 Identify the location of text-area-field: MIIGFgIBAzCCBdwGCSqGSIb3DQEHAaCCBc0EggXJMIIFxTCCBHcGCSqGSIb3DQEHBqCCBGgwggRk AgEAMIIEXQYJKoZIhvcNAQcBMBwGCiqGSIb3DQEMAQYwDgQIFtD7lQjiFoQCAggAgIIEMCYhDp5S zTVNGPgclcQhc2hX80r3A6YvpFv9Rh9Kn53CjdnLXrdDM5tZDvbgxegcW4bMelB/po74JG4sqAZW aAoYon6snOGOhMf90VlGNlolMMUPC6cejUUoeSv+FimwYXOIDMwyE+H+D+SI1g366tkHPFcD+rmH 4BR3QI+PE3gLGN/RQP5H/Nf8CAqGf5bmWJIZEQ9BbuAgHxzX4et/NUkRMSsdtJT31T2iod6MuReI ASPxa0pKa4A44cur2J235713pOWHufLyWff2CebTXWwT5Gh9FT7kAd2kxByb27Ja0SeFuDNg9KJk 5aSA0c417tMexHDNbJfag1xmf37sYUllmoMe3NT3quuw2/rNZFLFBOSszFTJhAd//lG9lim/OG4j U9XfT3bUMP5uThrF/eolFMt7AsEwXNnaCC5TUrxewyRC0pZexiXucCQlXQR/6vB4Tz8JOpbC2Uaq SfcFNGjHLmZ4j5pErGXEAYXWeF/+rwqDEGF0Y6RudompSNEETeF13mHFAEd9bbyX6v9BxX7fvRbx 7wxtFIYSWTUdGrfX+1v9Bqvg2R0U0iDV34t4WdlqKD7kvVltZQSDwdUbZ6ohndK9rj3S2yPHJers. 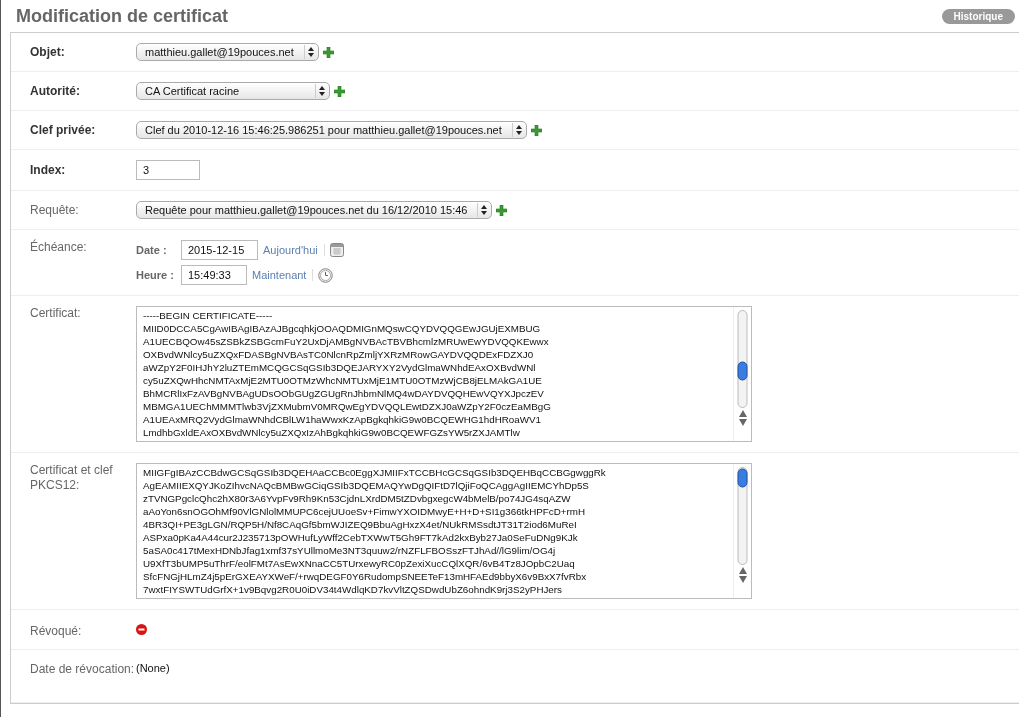
(444, 531).